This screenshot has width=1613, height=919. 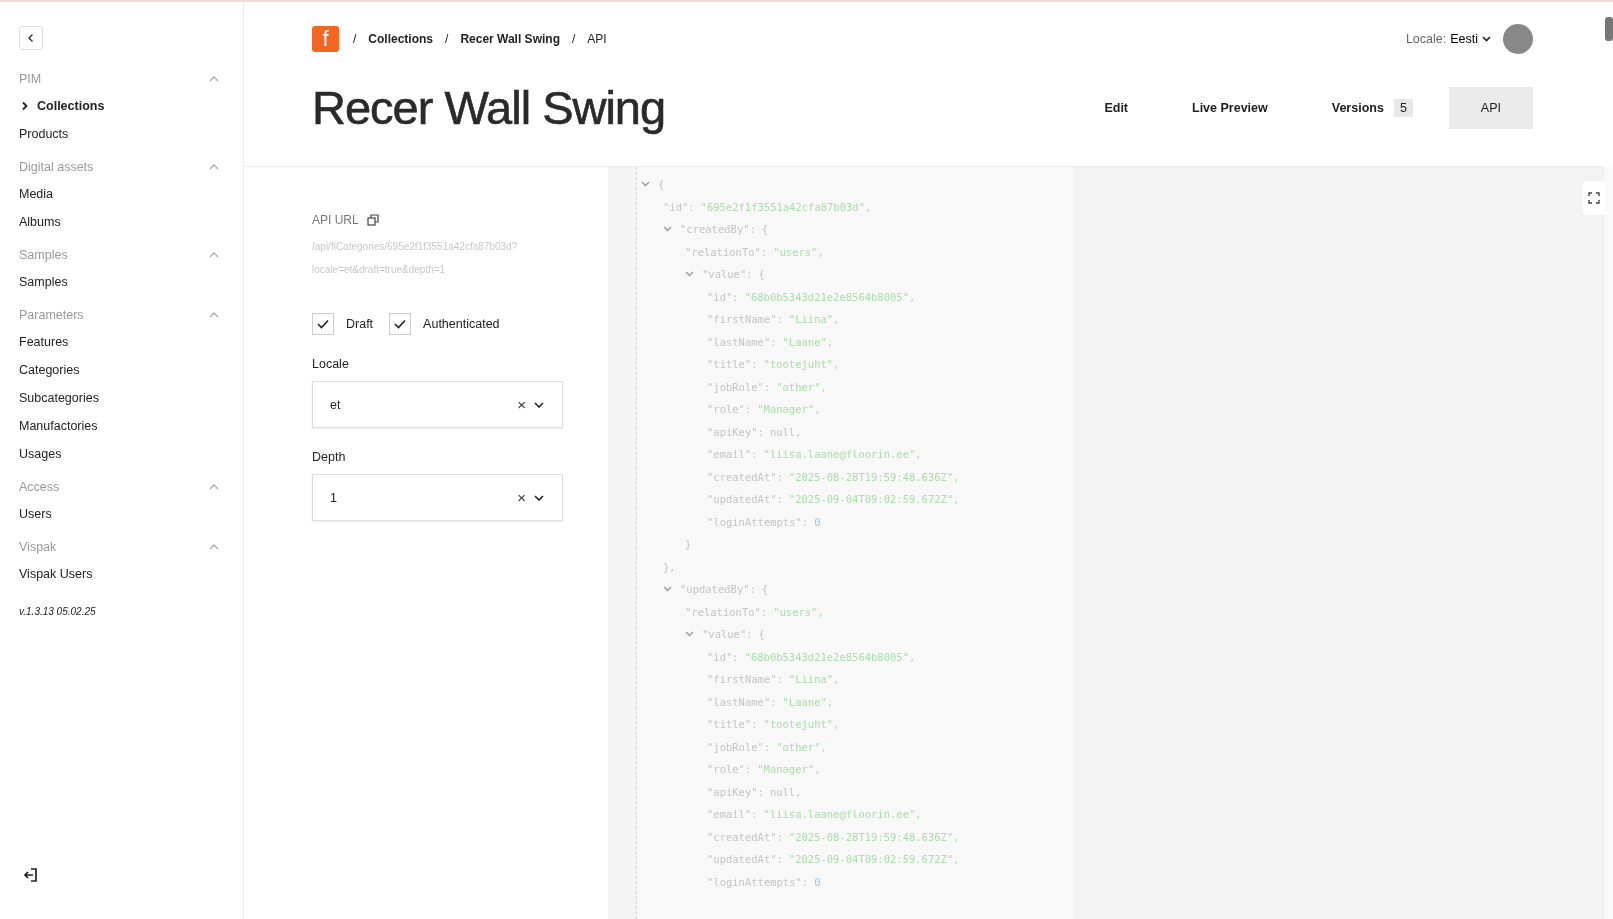 I want to click on copy-icon, so click(x=372, y=220).